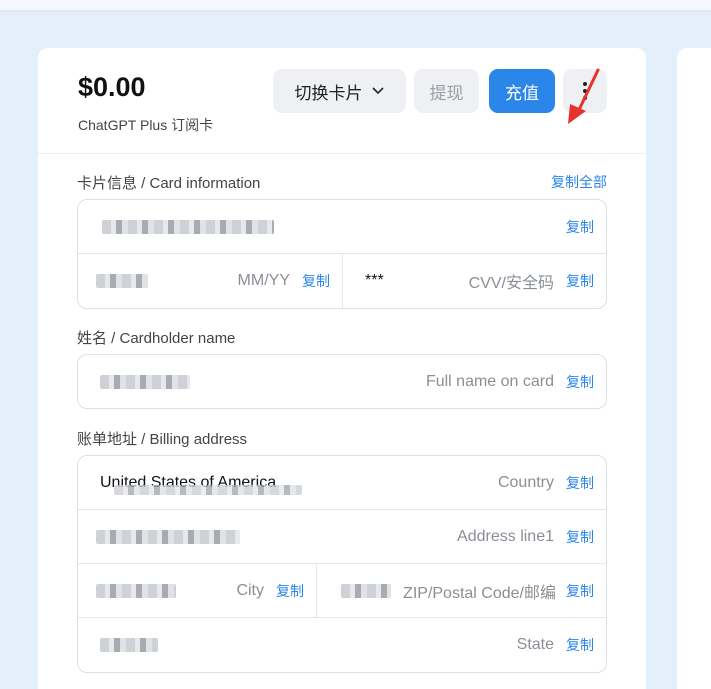 This screenshot has height=689, width=711. I want to click on card-info-label: 卡片信息 / Card information, so click(169, 183).